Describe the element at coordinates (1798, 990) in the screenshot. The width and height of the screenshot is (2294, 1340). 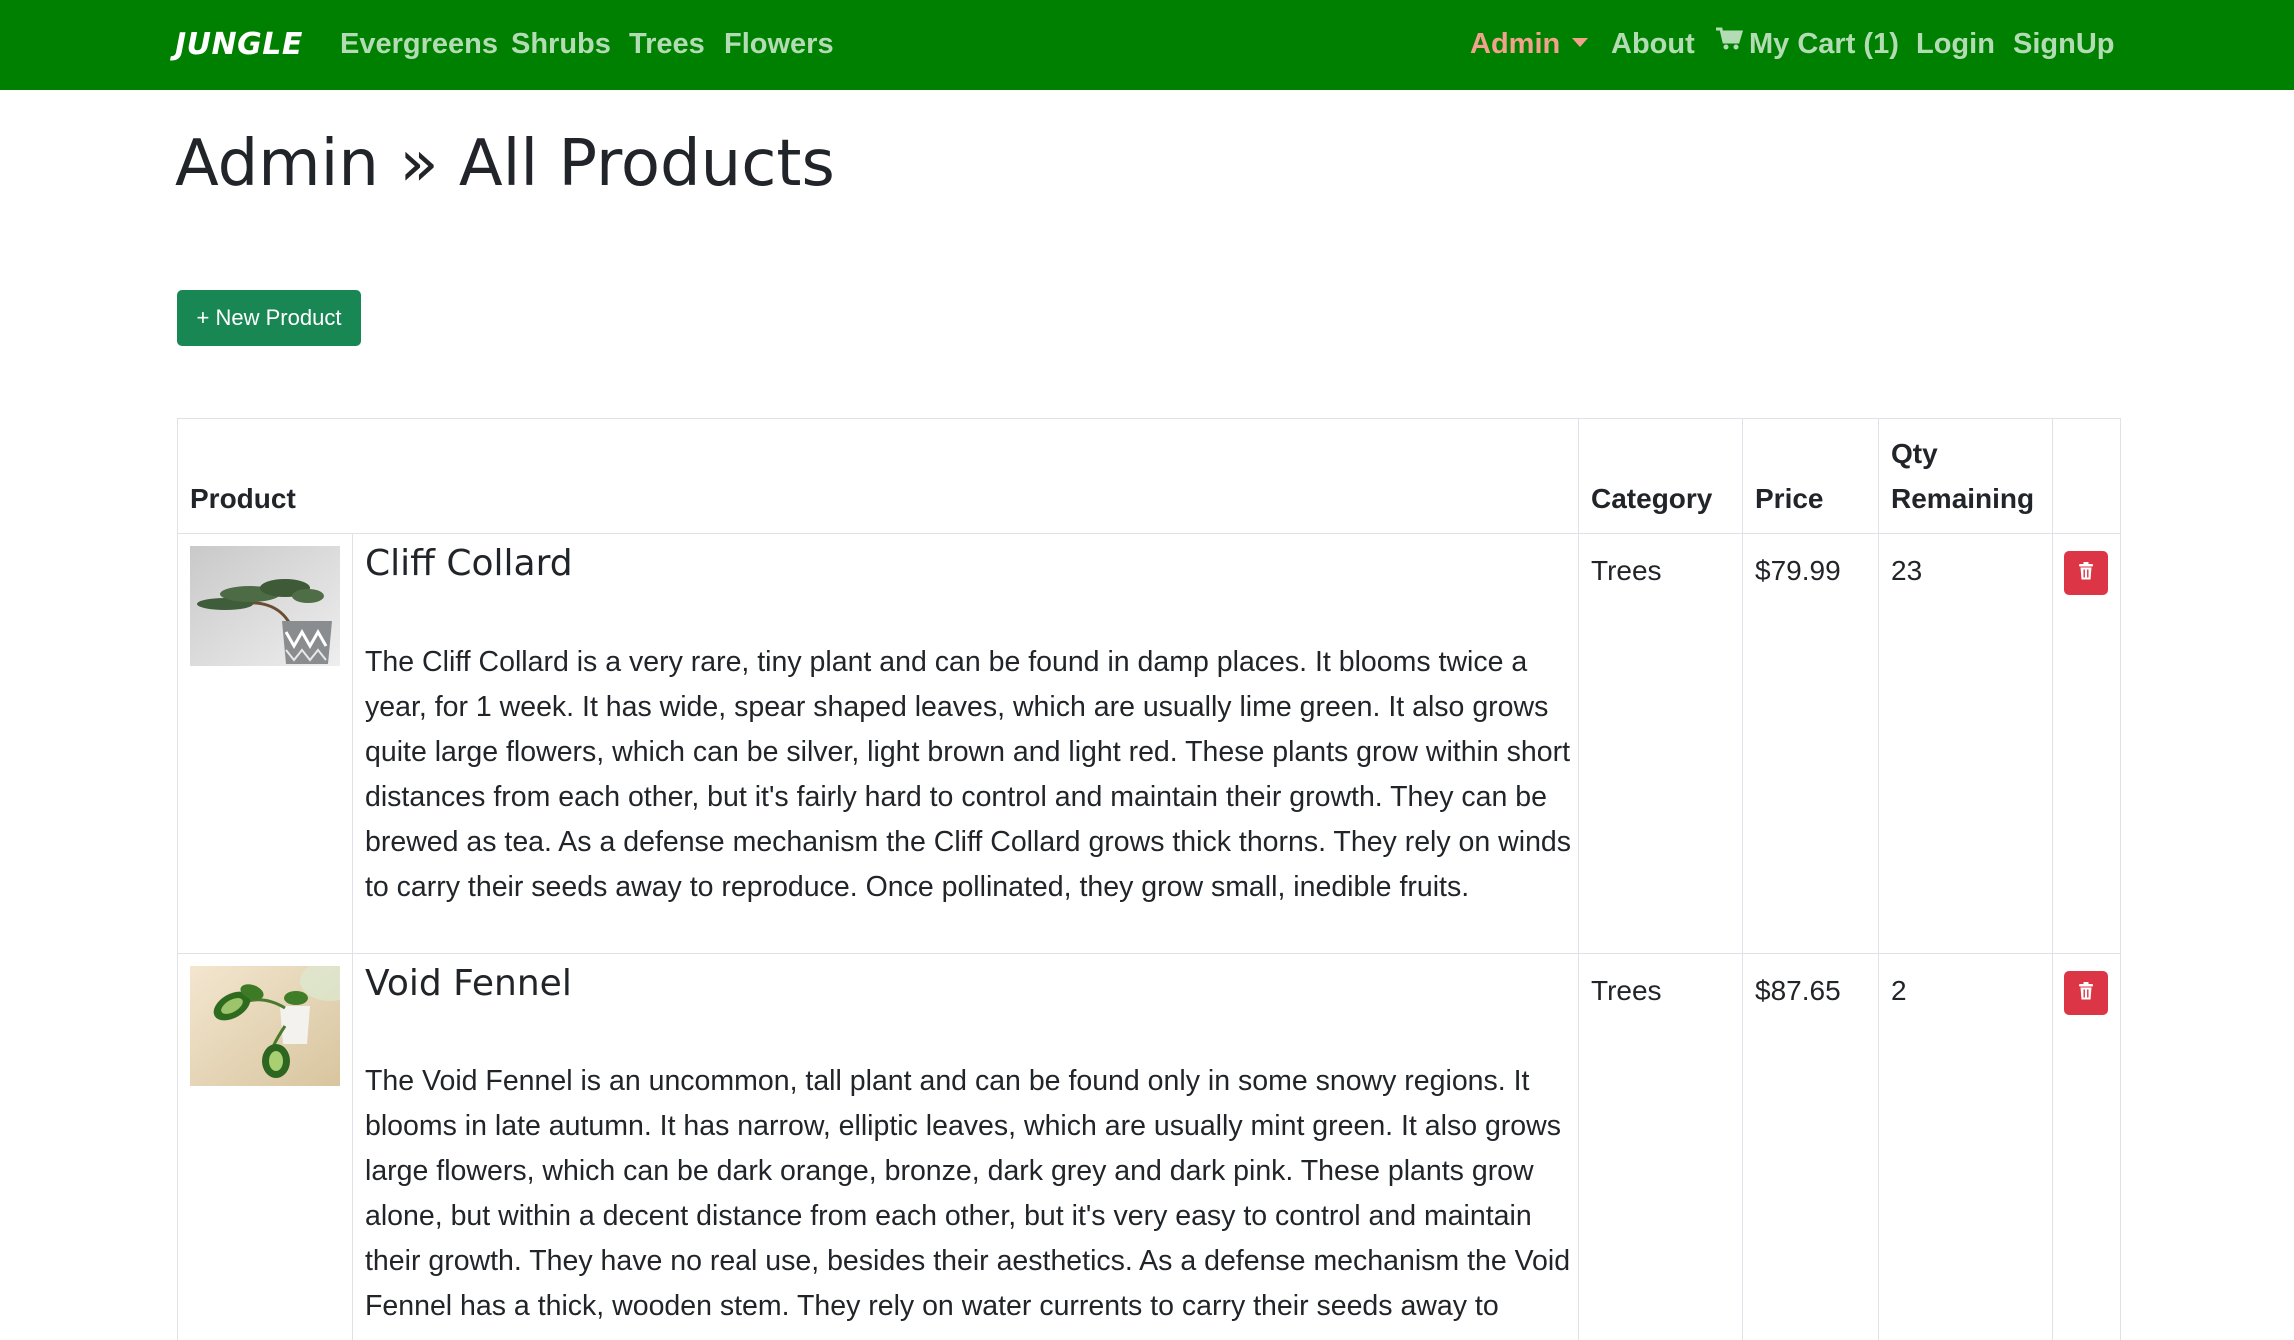
I see `product-price: $87.65` at that location.